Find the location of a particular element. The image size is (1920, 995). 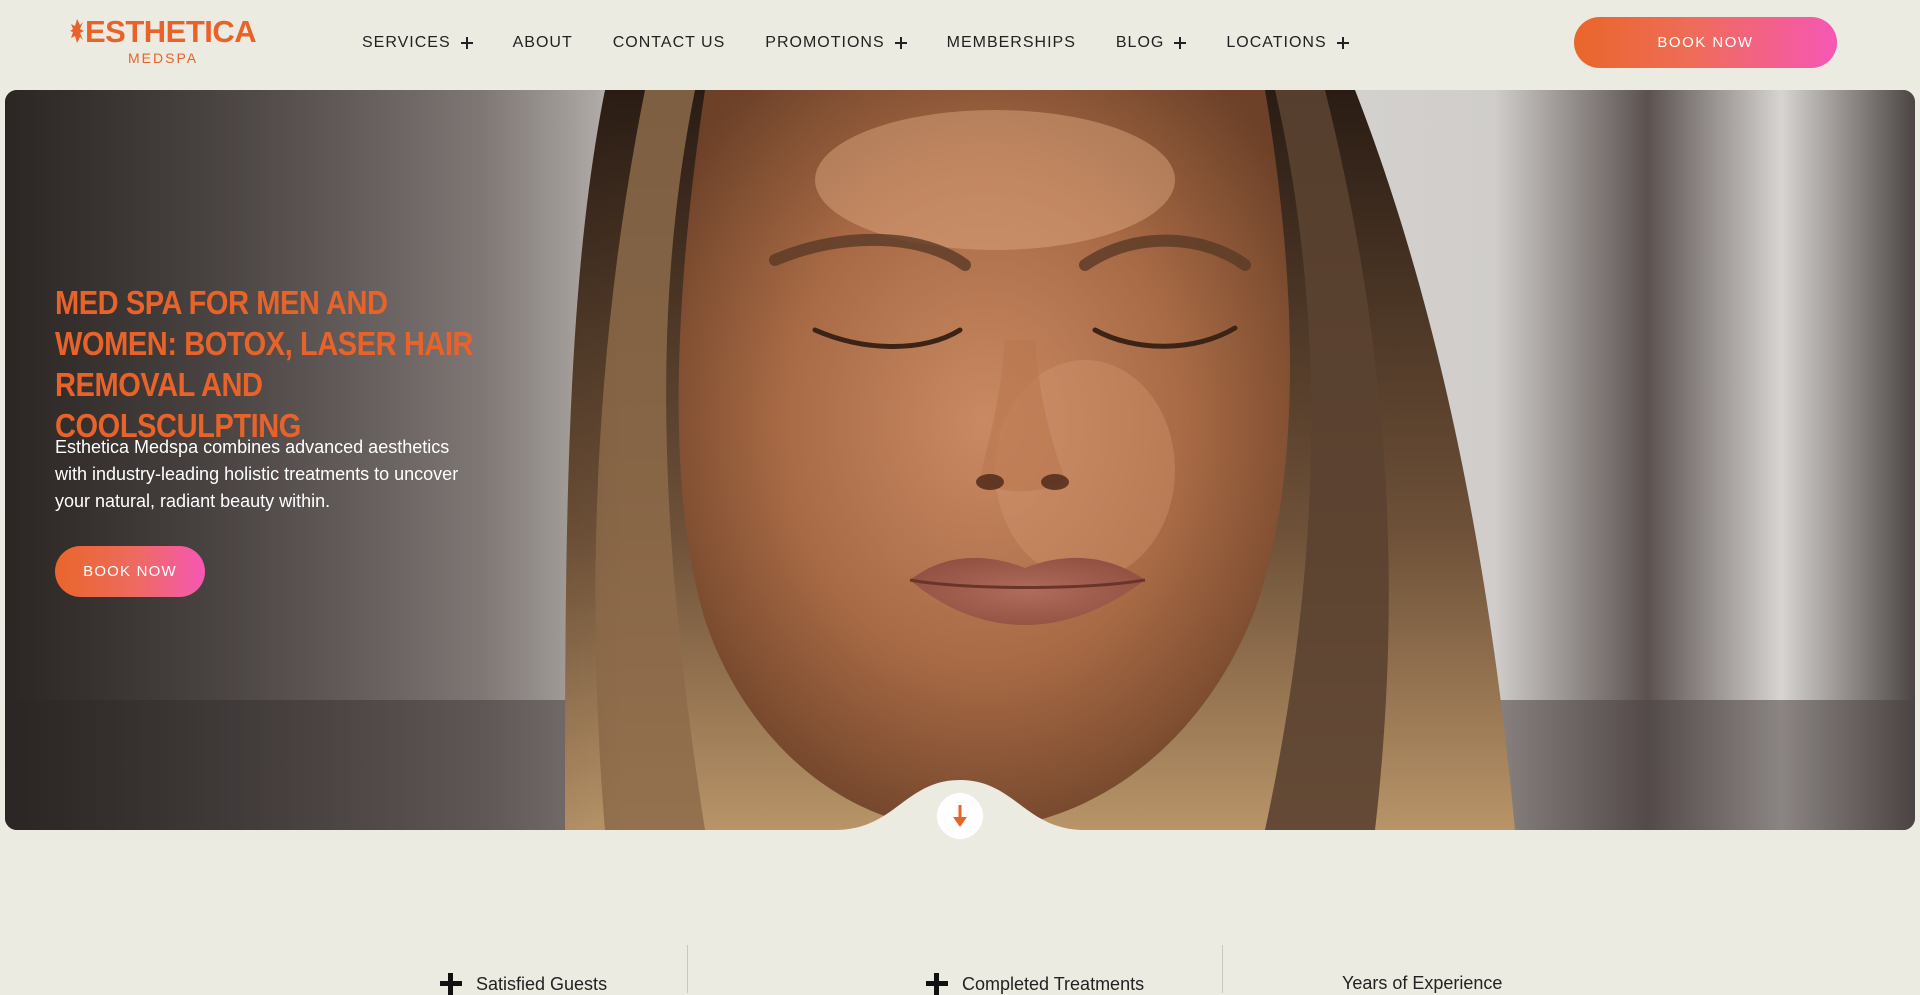

stat-satisfied-guests: Satisfied Guests is located at coordinates (523, 984).